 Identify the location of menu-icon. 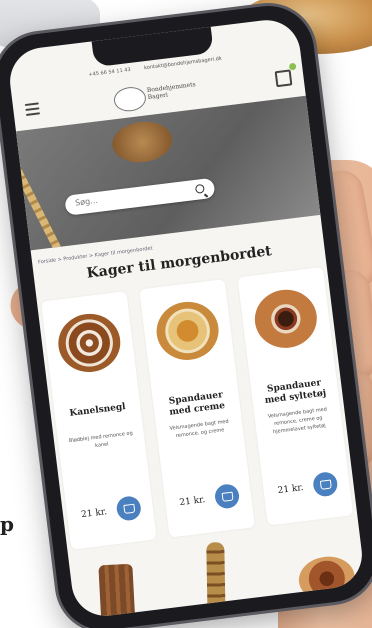
(32, 109).